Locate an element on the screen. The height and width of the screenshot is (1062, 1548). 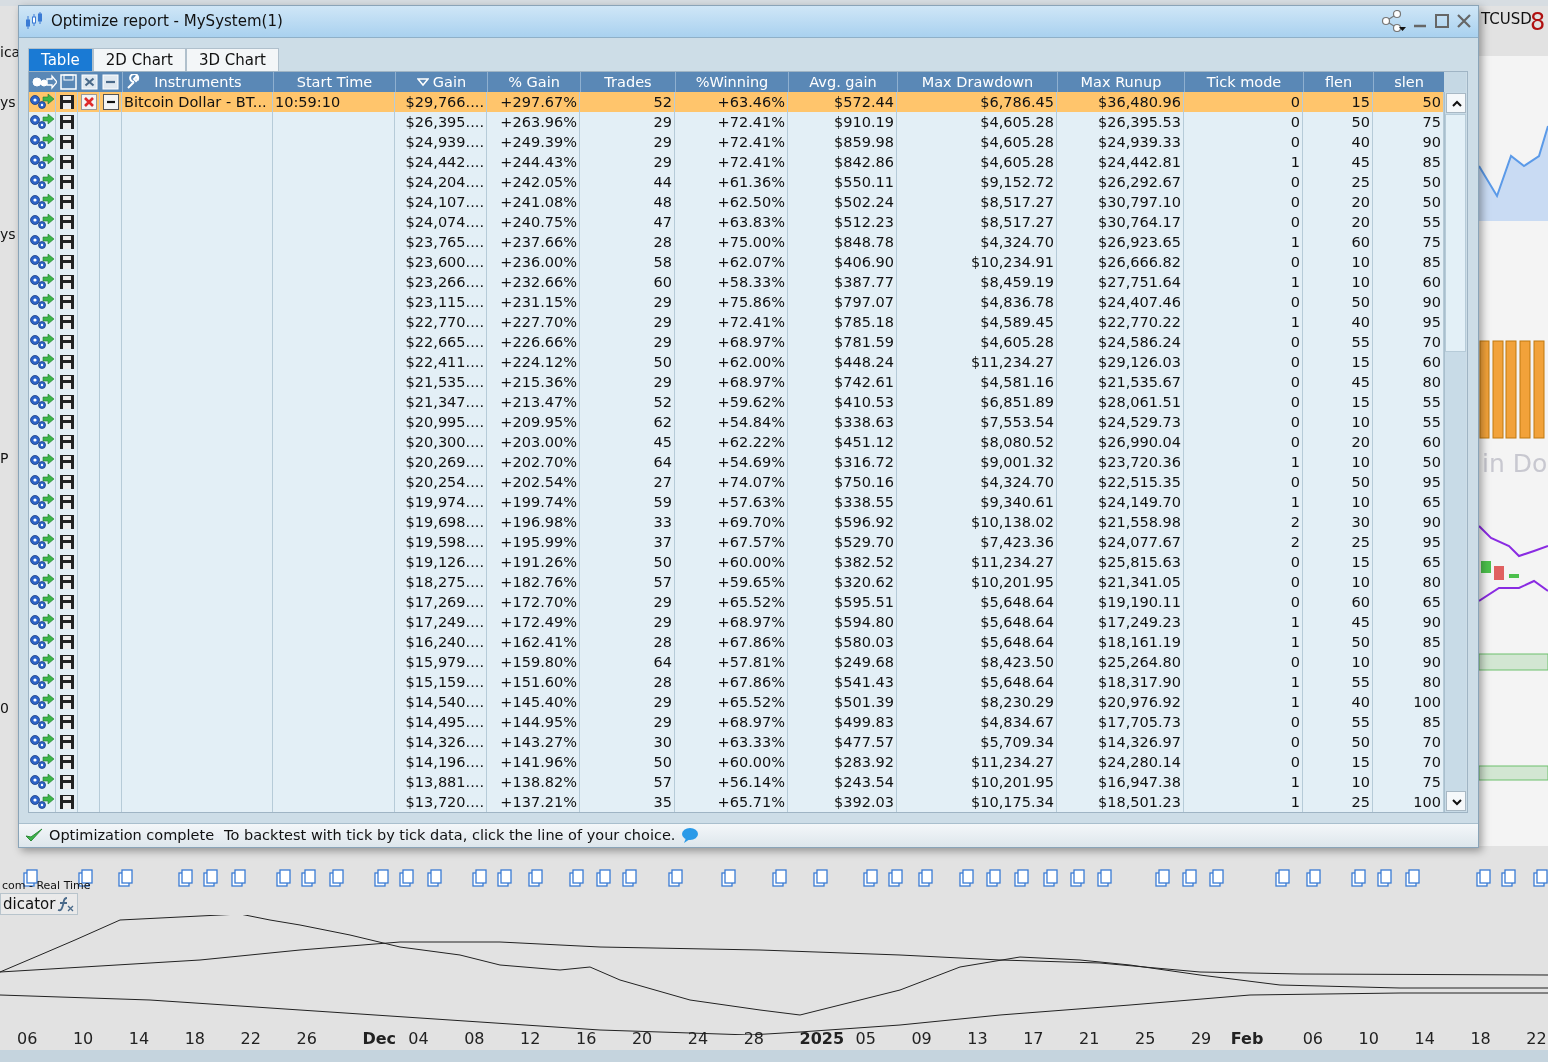
table-row: $13,881.... +138.82% 57 +56.14% $243.54 $10,201.95 $16,947.38 1 10 75 is located at coordinates (736, 781).